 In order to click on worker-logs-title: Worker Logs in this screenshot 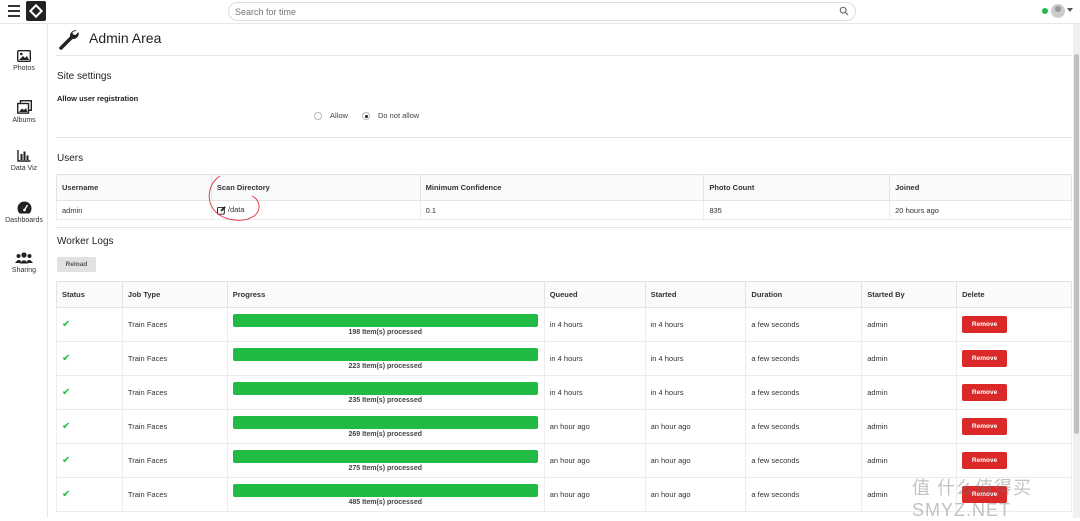, I will do `click(85, 241)`.